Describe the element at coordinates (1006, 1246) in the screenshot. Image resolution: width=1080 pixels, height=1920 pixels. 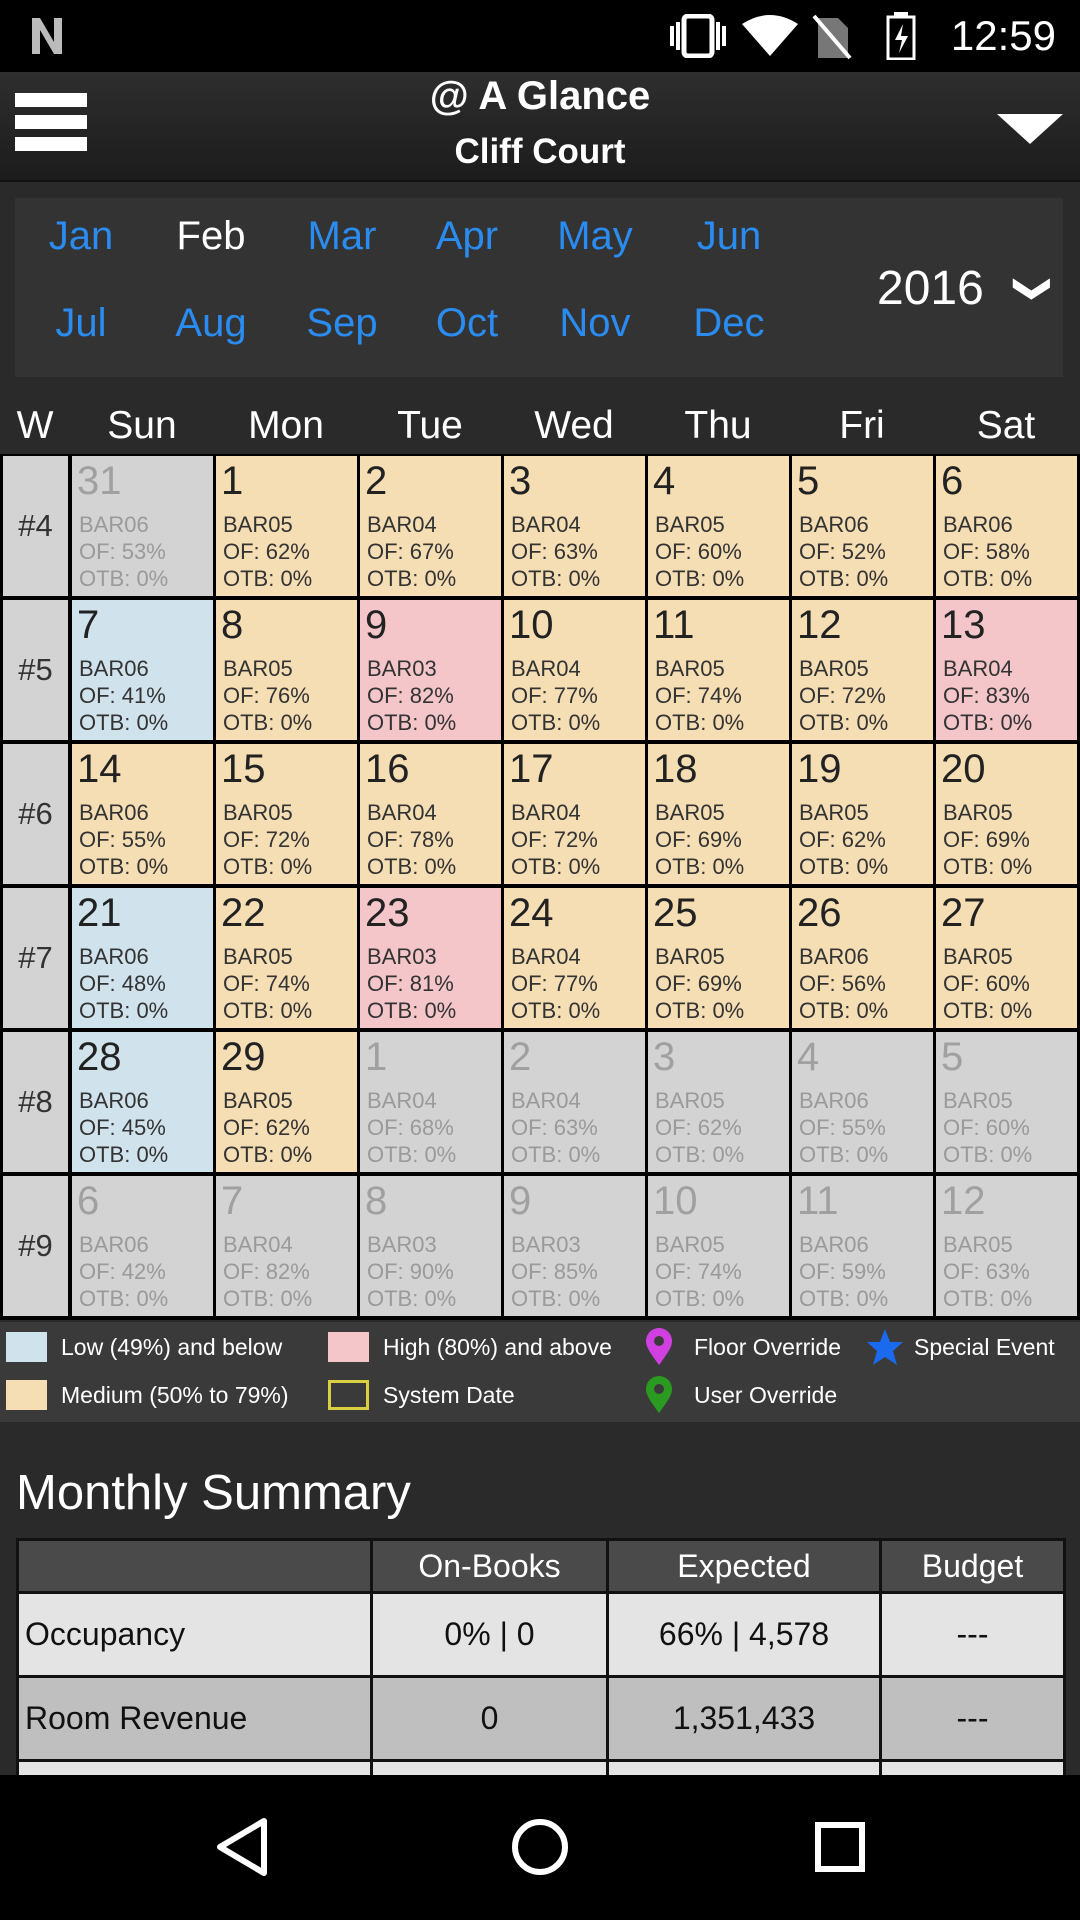
I see `day-cell: 12 BAR05 OF: 63% OTB: 0%` at that location.